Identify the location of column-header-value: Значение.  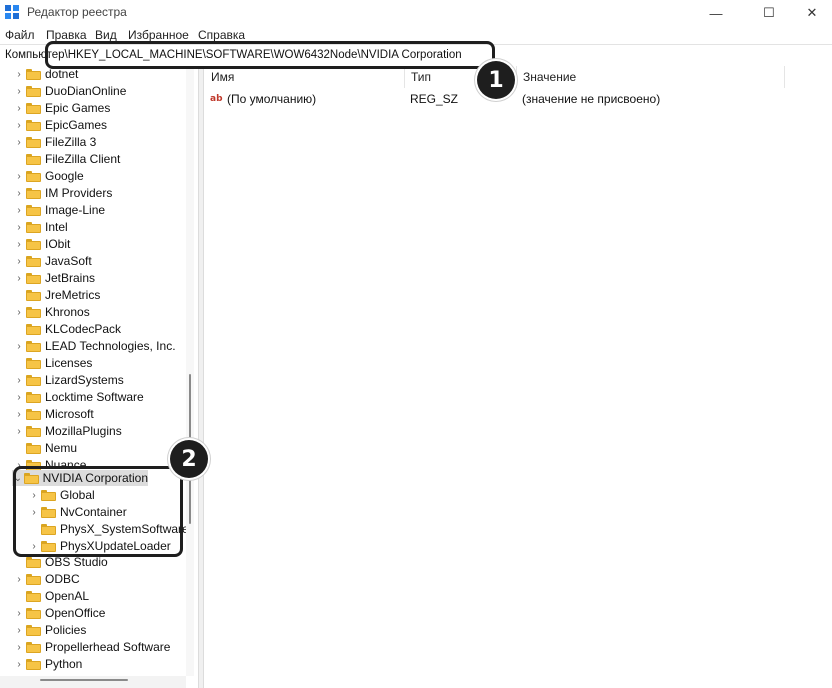
(651, 77).